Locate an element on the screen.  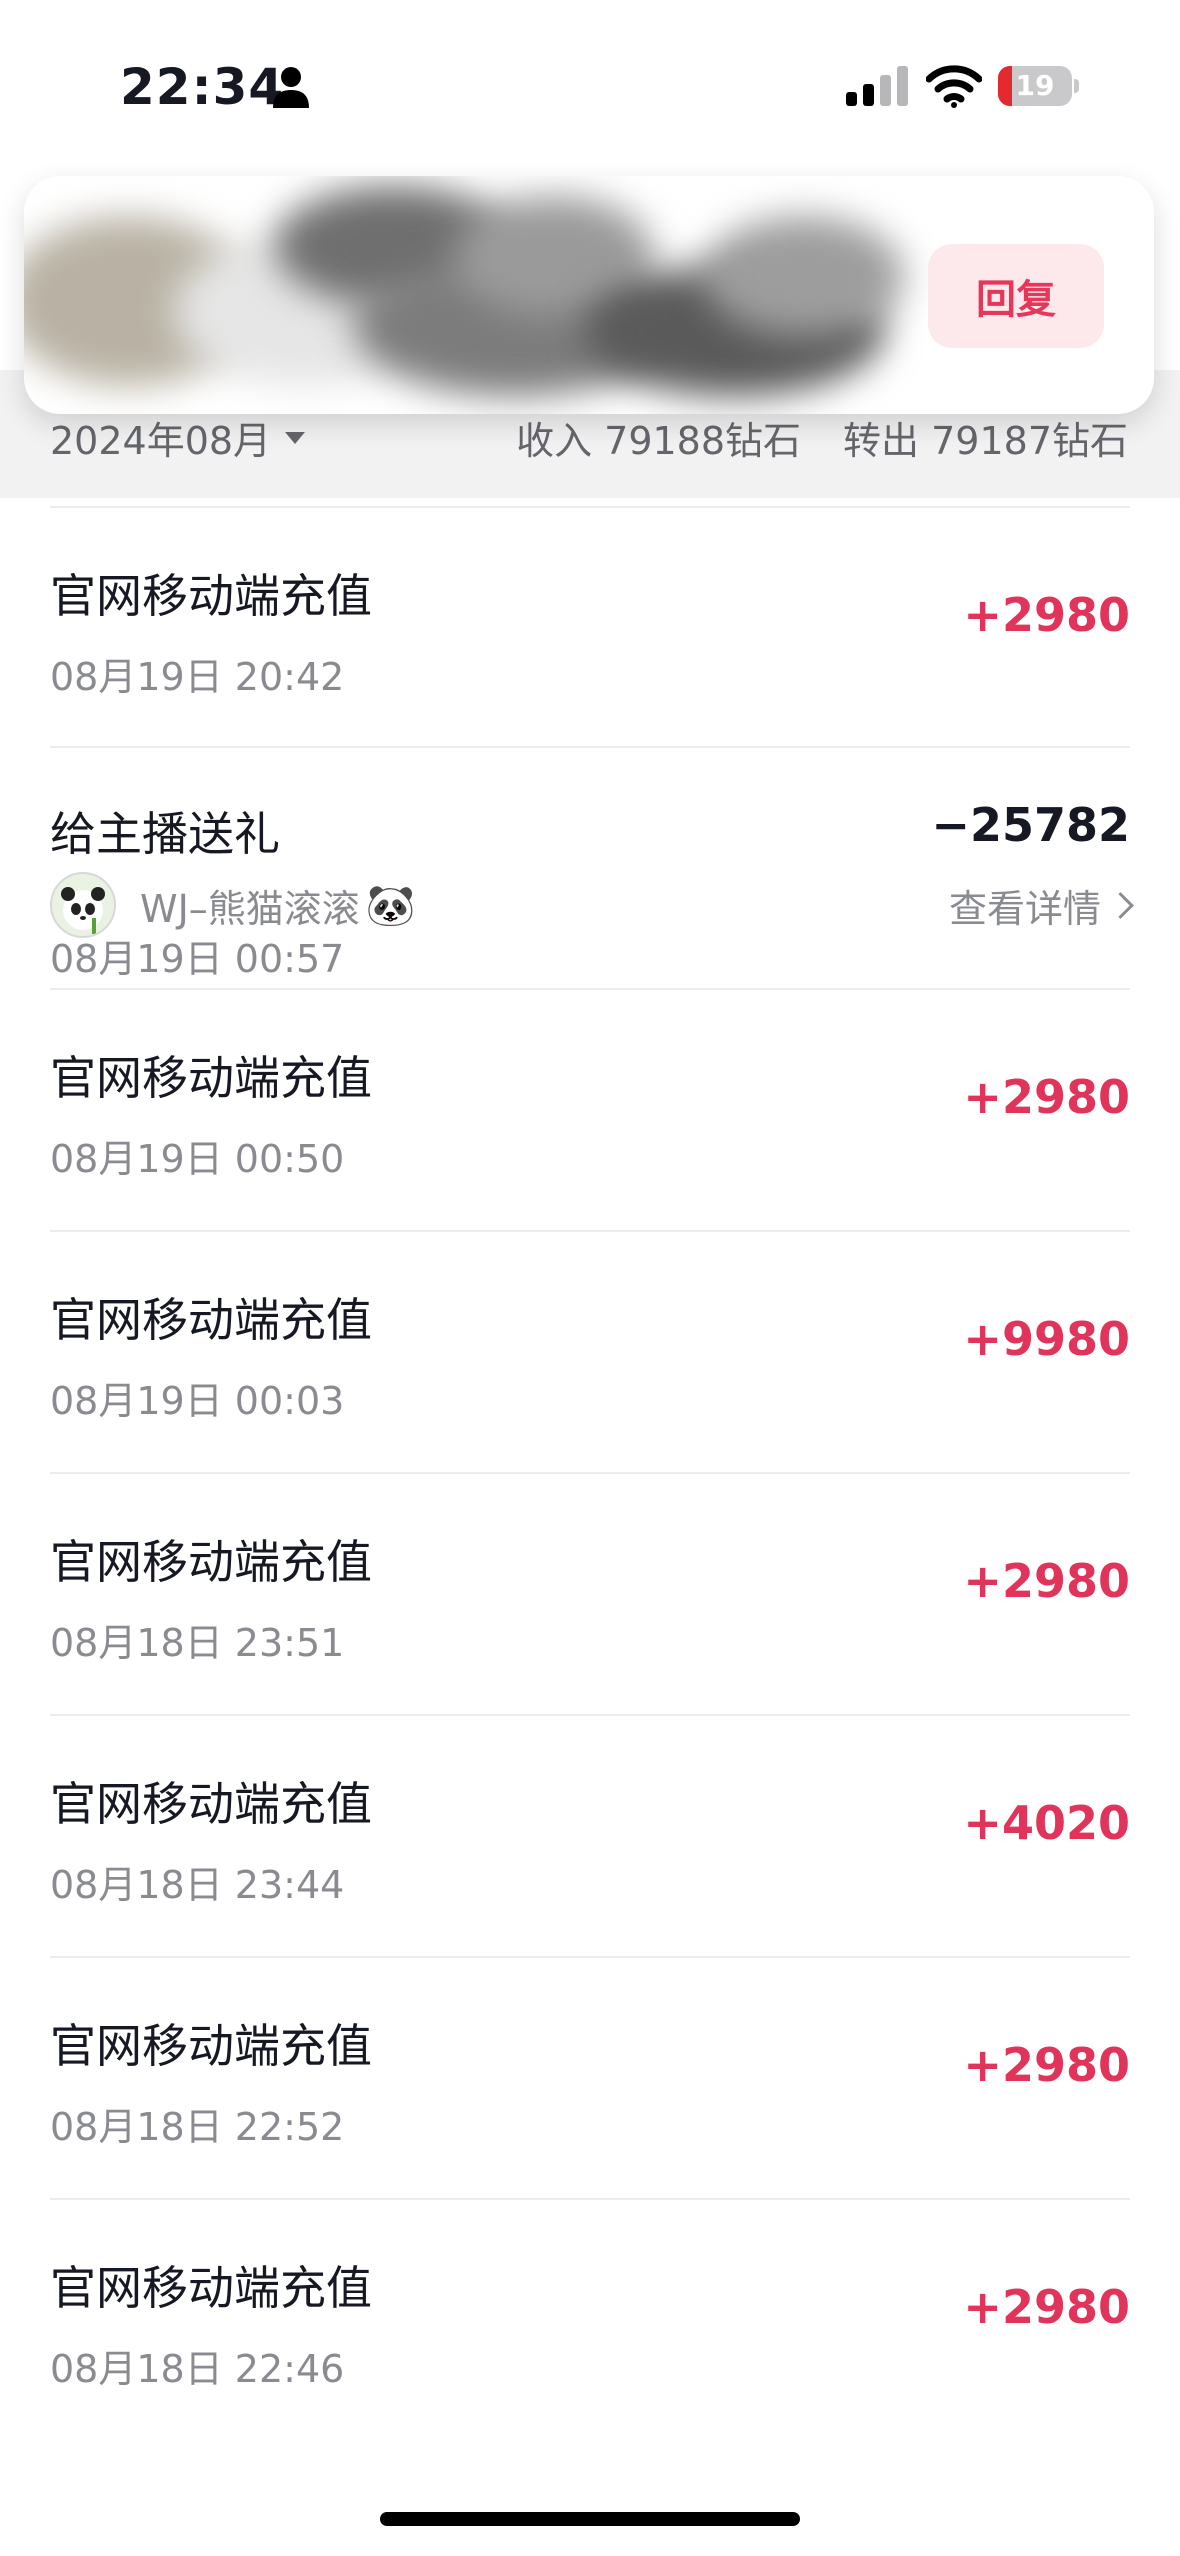
transaction-row: 官网移动端充值 08月18日 22:46 +2980 is located at coordinates (590, 2319).